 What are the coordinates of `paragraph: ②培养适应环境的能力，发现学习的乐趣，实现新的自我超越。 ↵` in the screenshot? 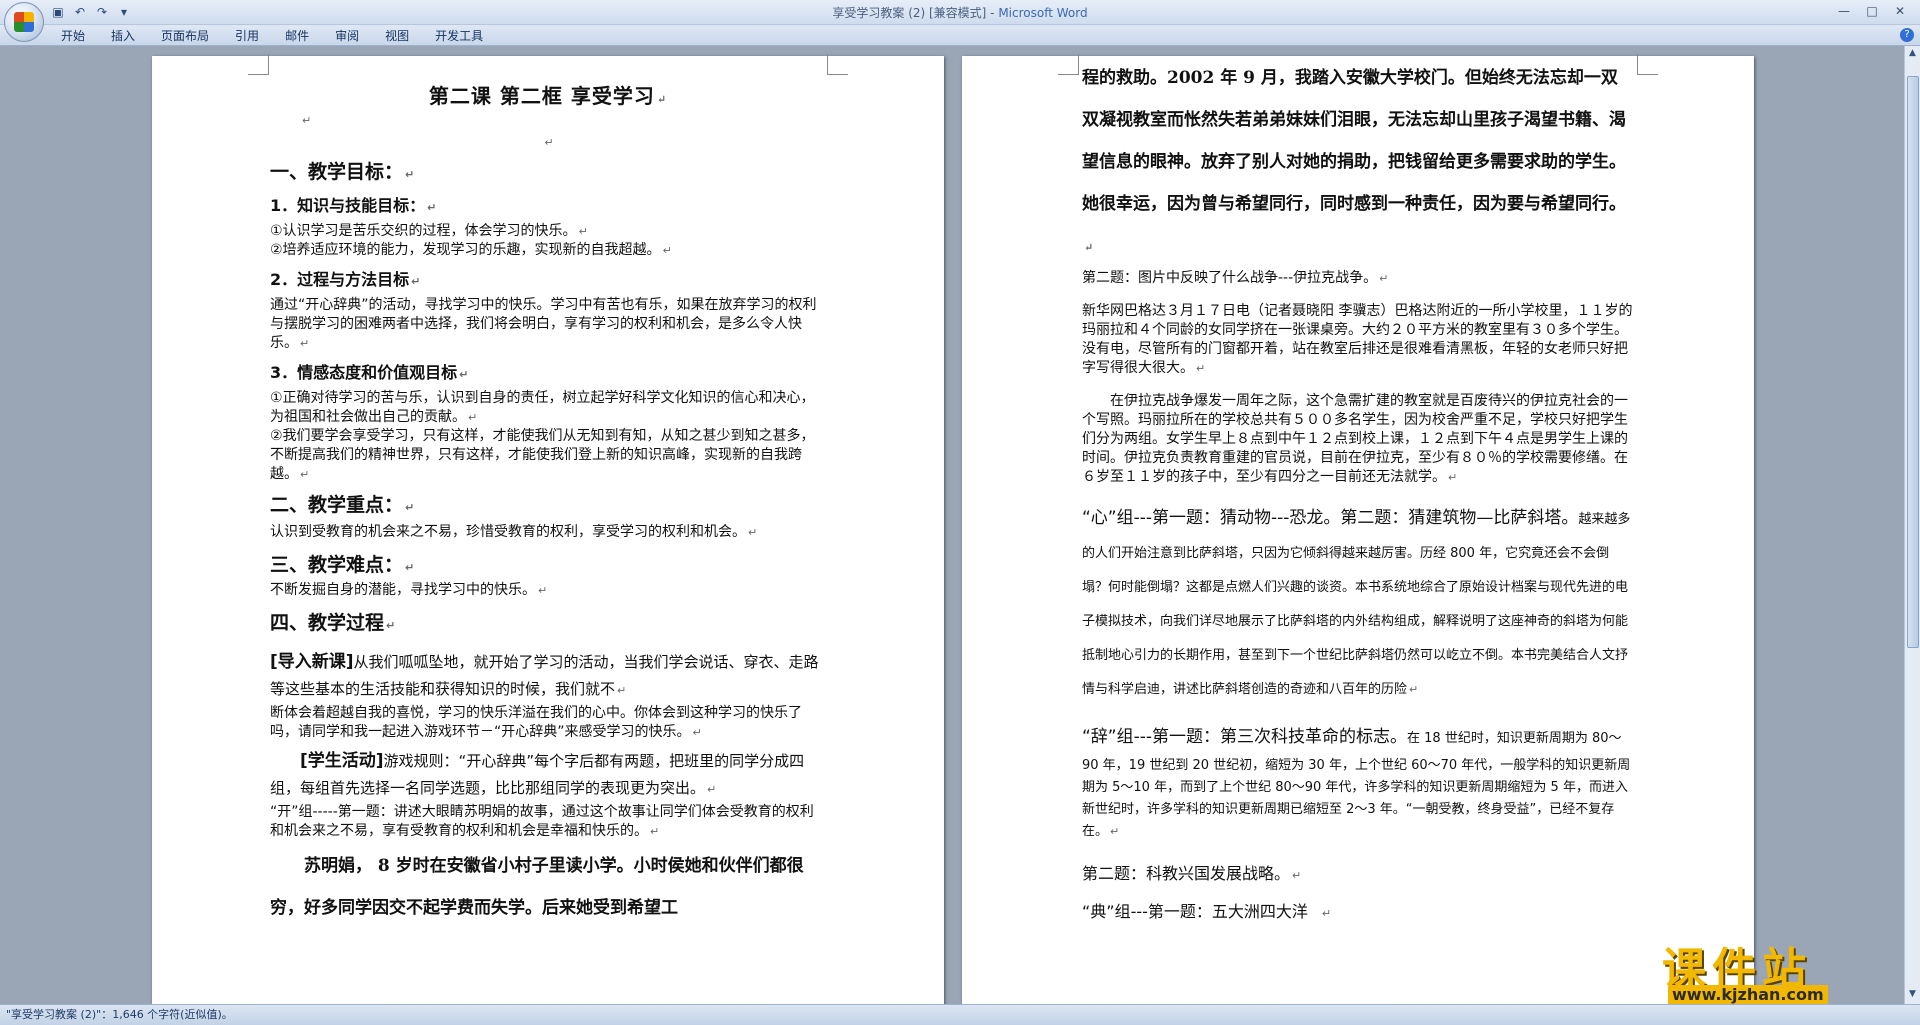 It's located at (471, 250).